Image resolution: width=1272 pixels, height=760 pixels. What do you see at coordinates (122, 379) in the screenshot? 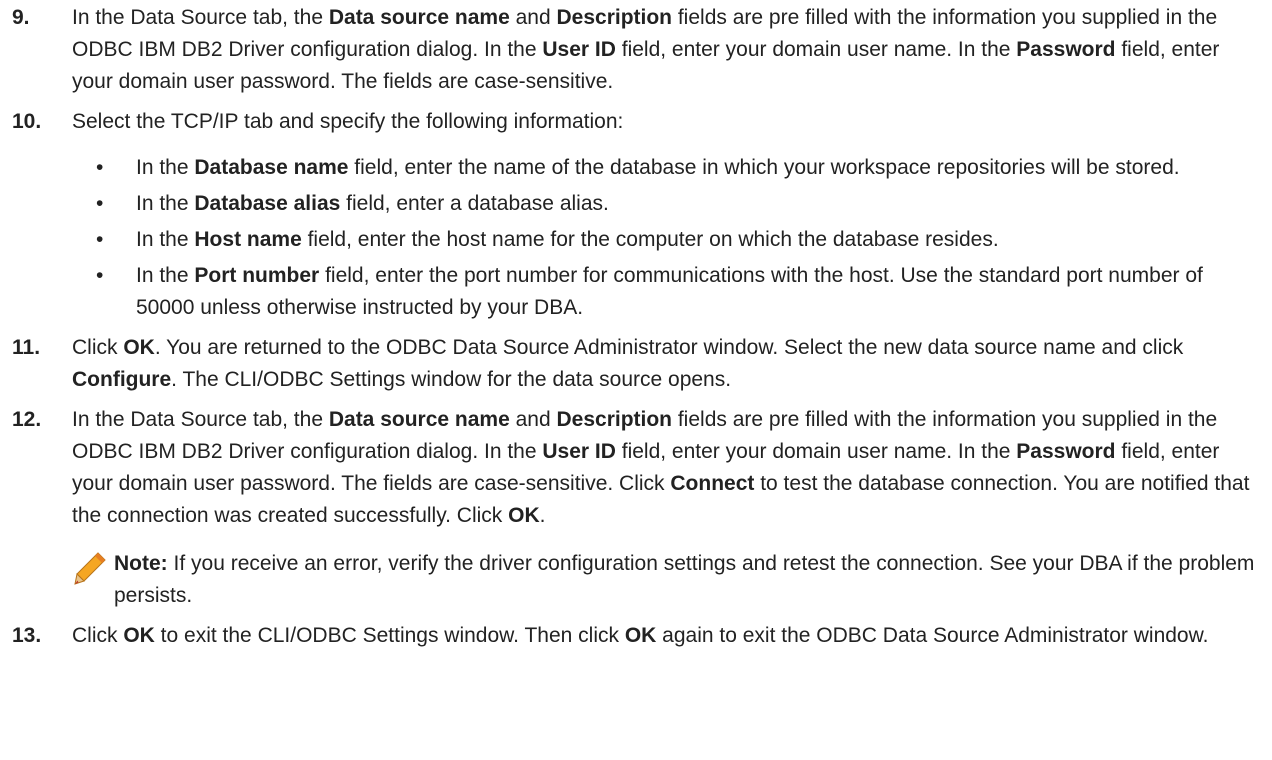
I see `ui-term: Configure` at bounding box center [122, 379].